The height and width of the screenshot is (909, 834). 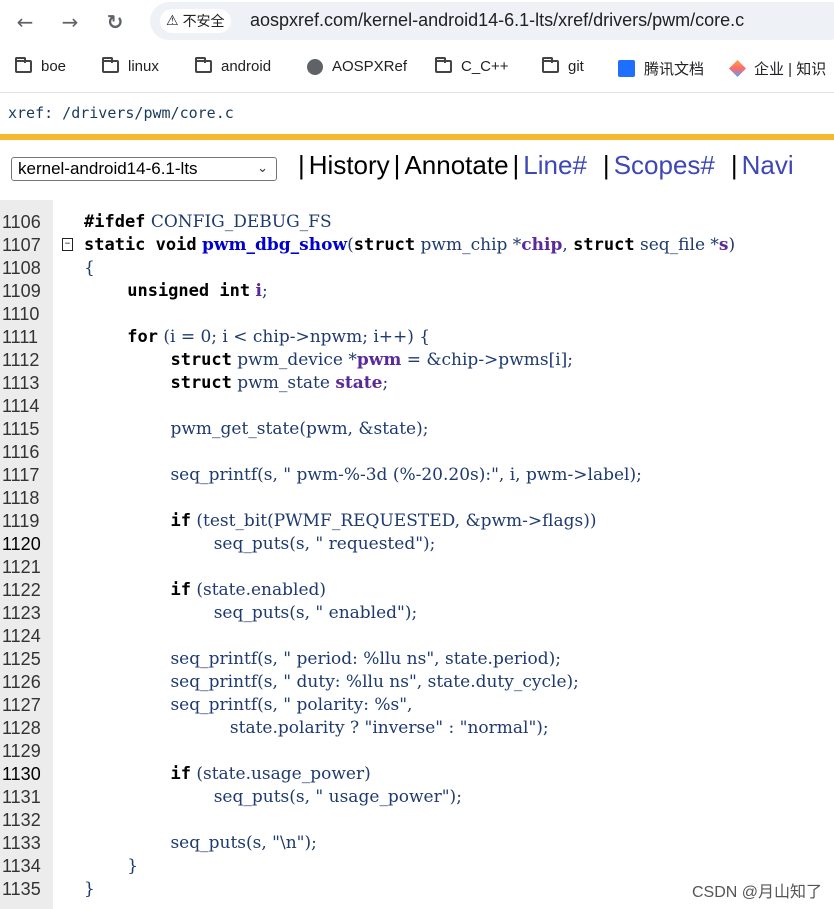 I want to click on security-label: 不安全, so click(x=203, y=21).